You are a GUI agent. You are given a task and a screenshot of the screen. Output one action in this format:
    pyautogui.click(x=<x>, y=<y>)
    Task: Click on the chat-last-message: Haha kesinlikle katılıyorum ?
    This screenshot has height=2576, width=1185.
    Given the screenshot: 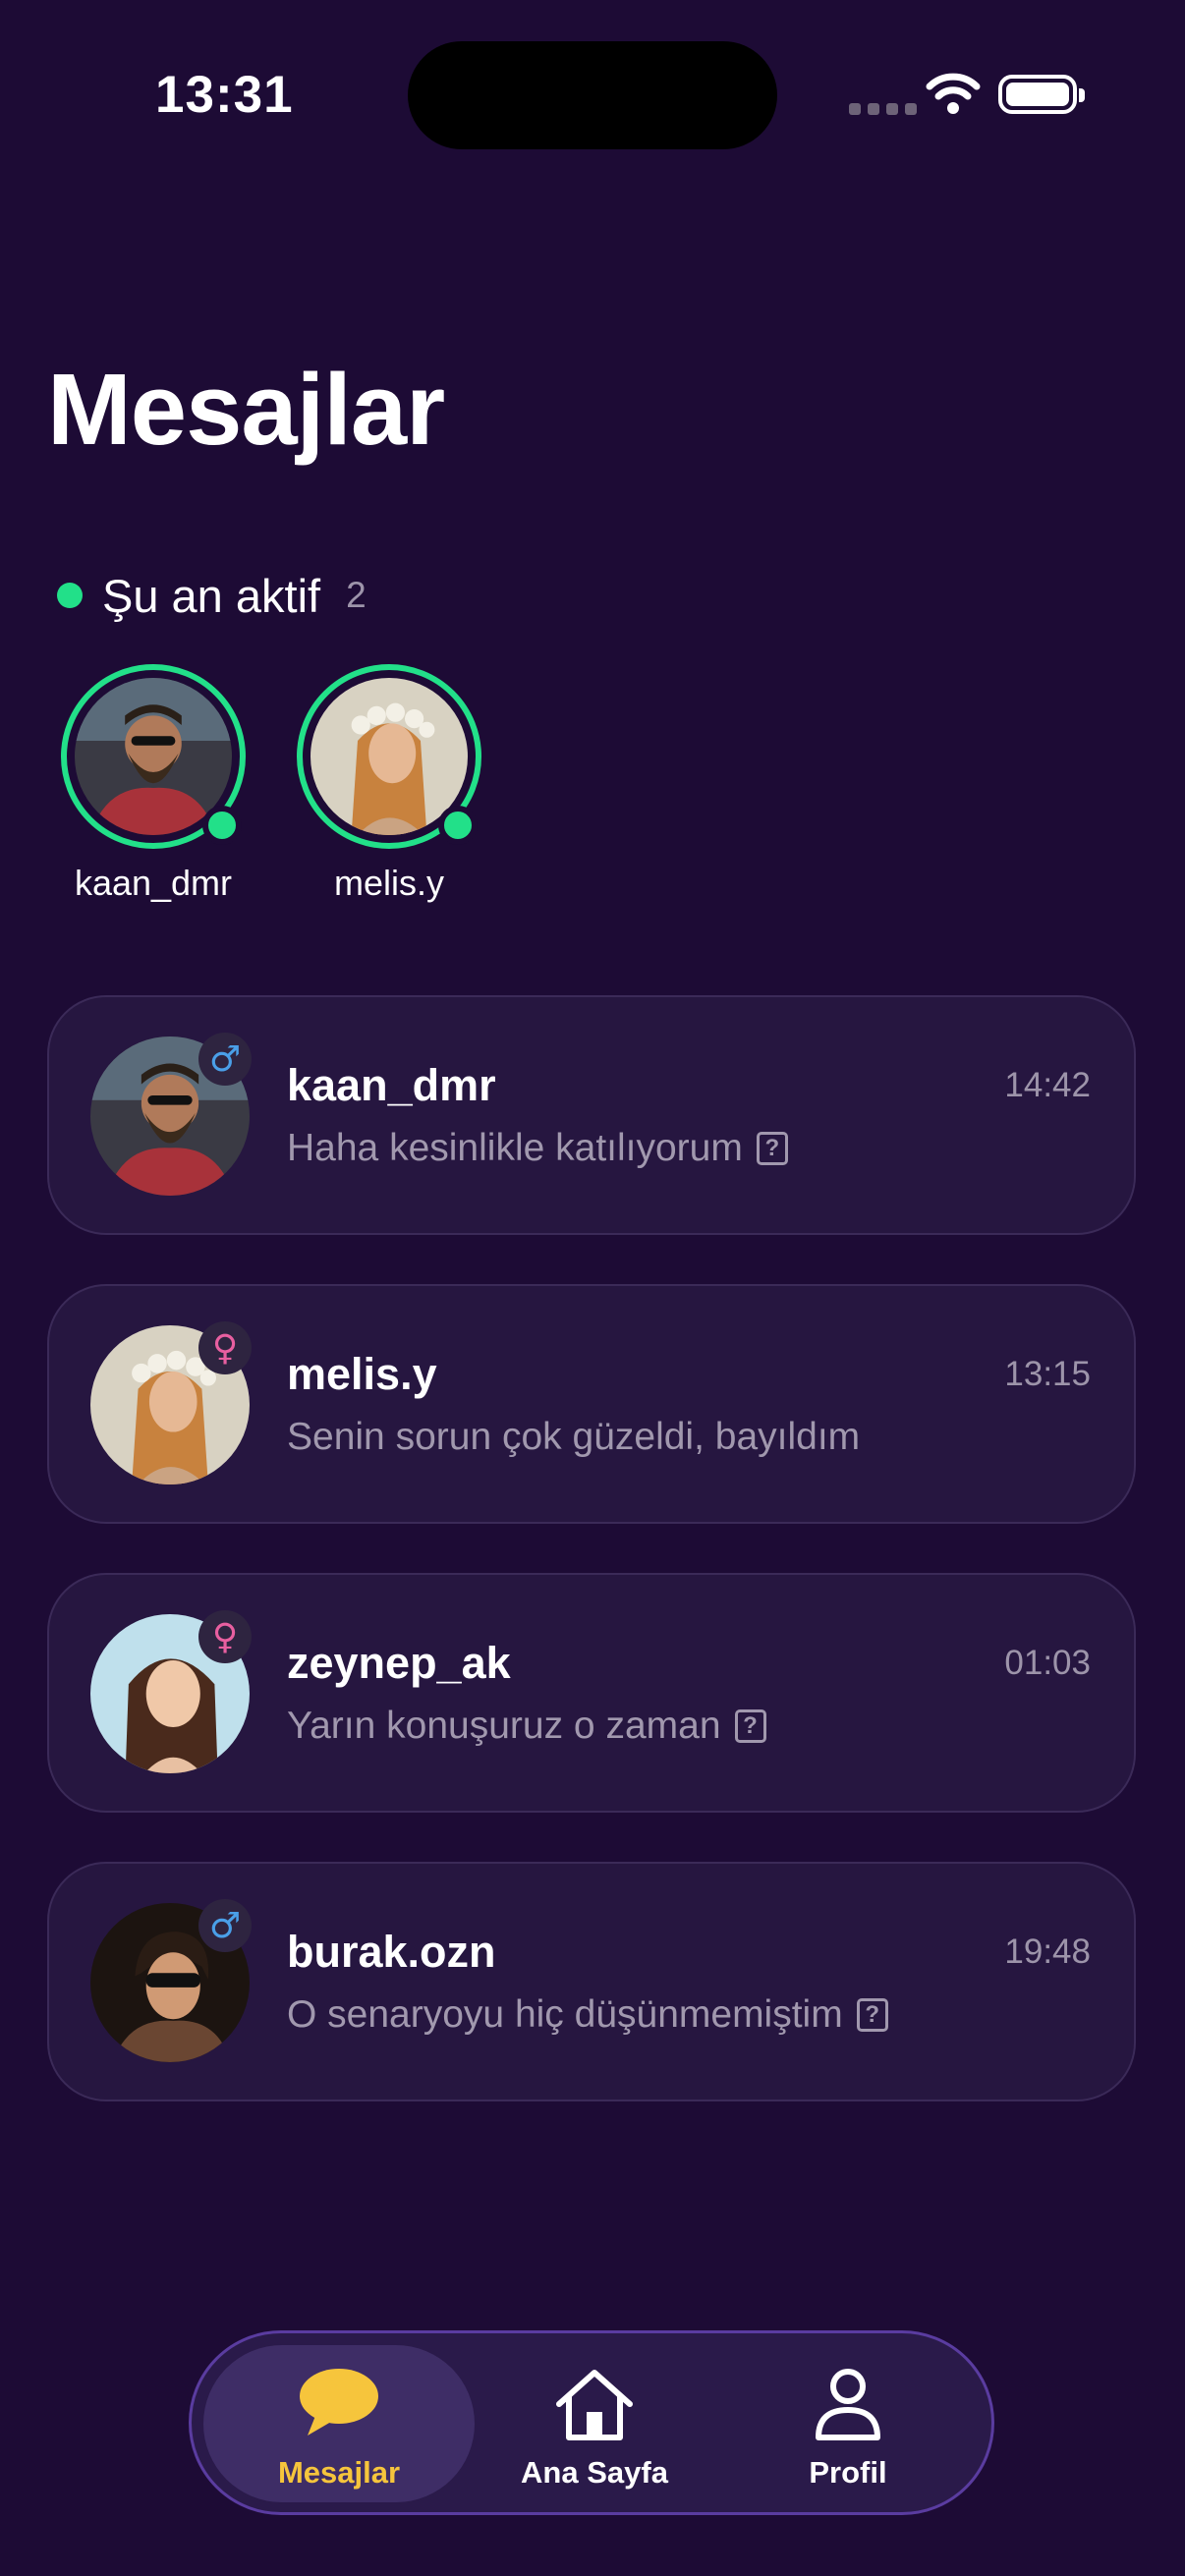 What is the action you would take?
    pyautogui.click(x=538, y=1148)
    